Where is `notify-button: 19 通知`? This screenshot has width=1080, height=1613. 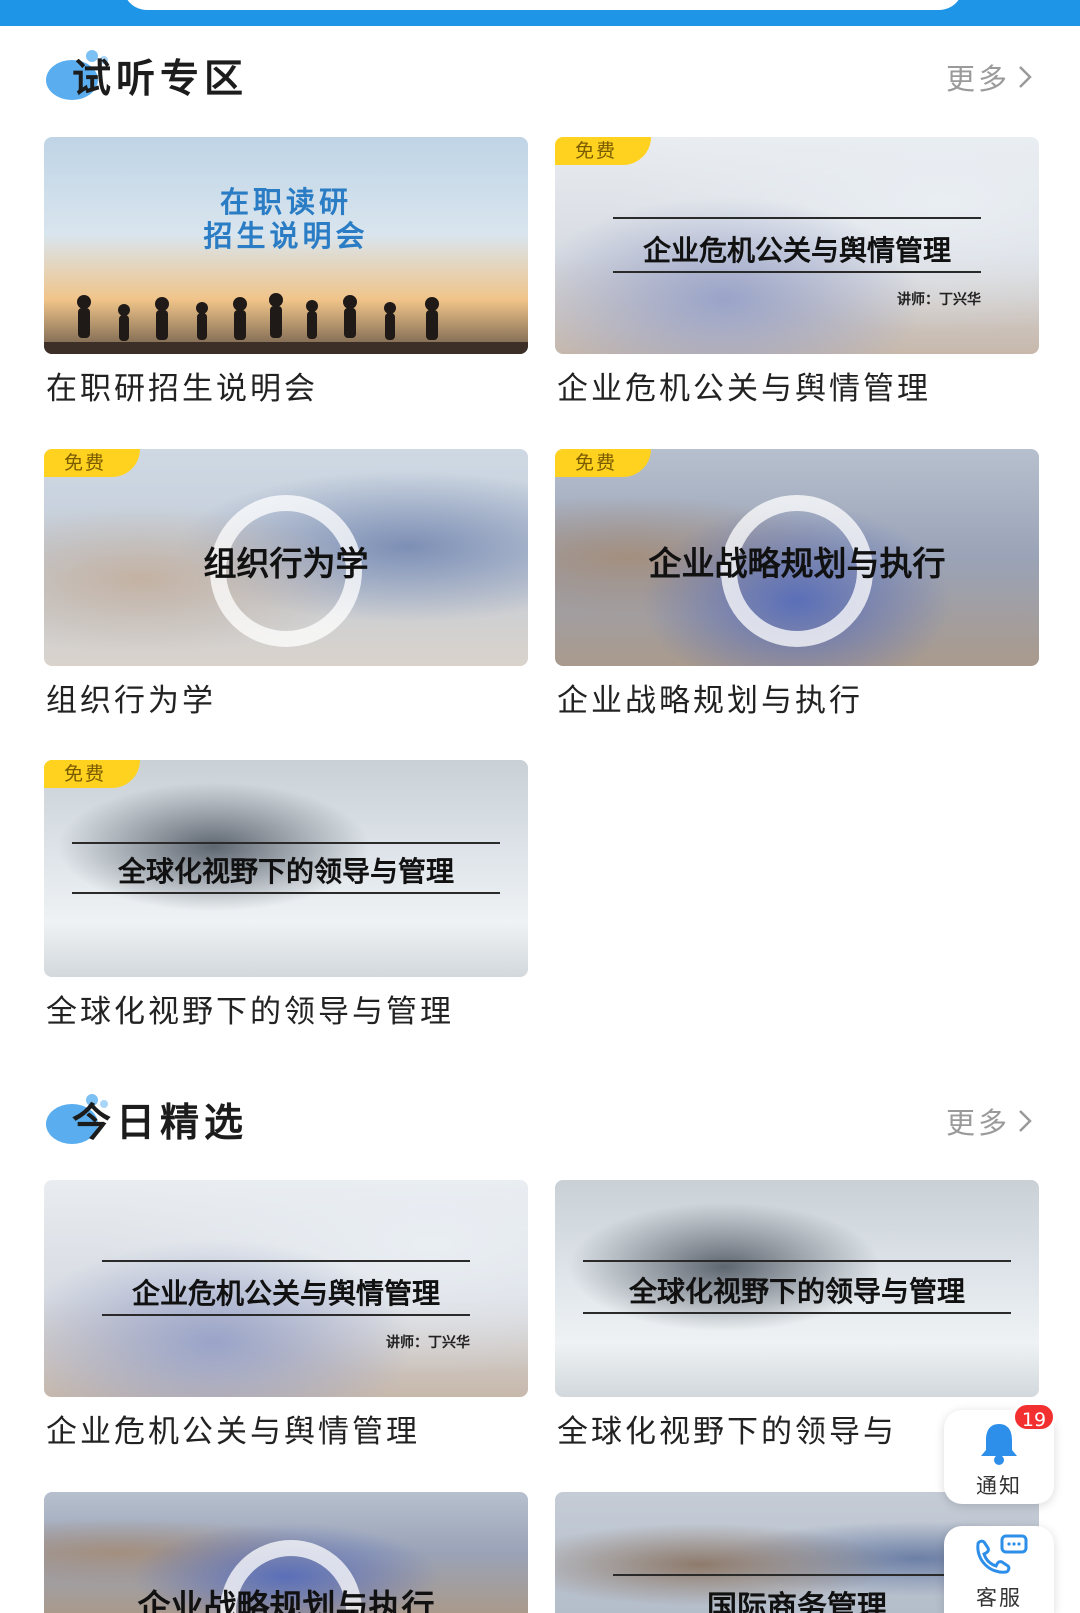
notify-button: 19 通知 is located at coordinates (1000, 1453).